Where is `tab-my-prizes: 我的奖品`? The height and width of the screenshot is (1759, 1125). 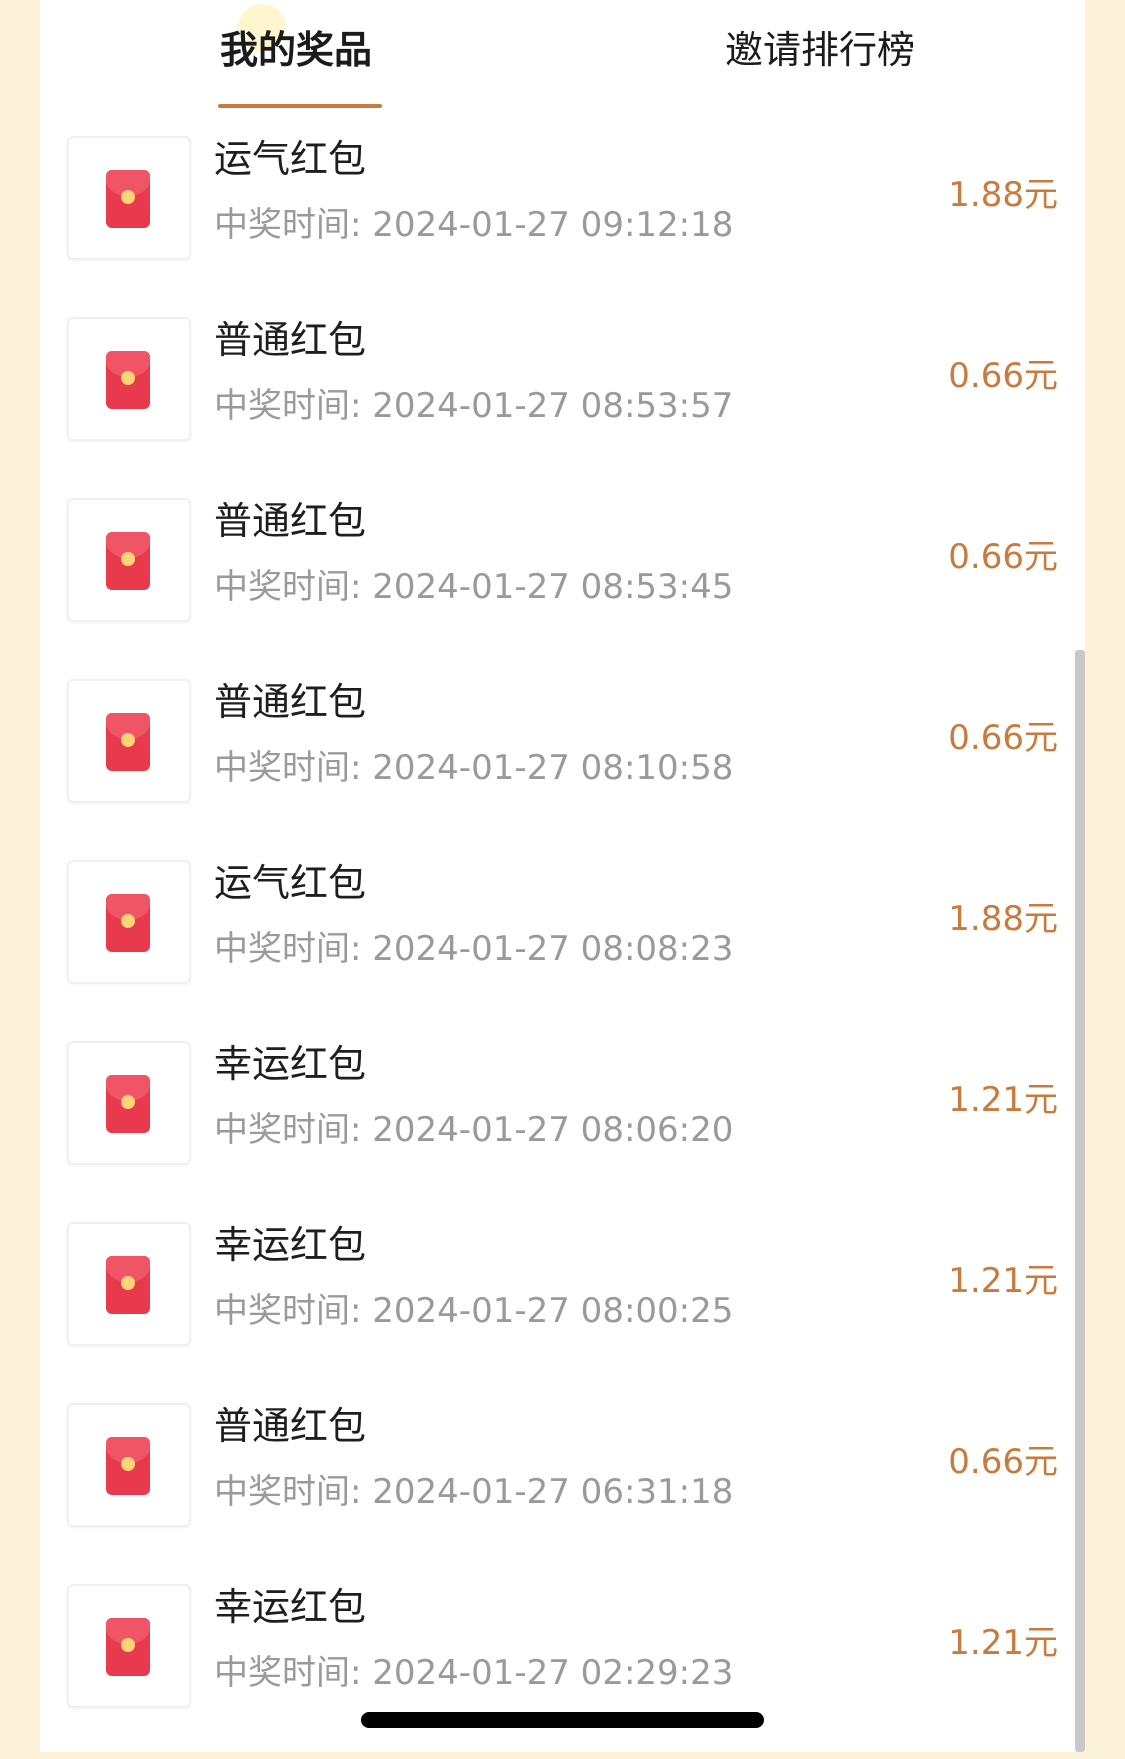 tab-my-prizes: 我的奖品 is located at coordinates (296, 50).